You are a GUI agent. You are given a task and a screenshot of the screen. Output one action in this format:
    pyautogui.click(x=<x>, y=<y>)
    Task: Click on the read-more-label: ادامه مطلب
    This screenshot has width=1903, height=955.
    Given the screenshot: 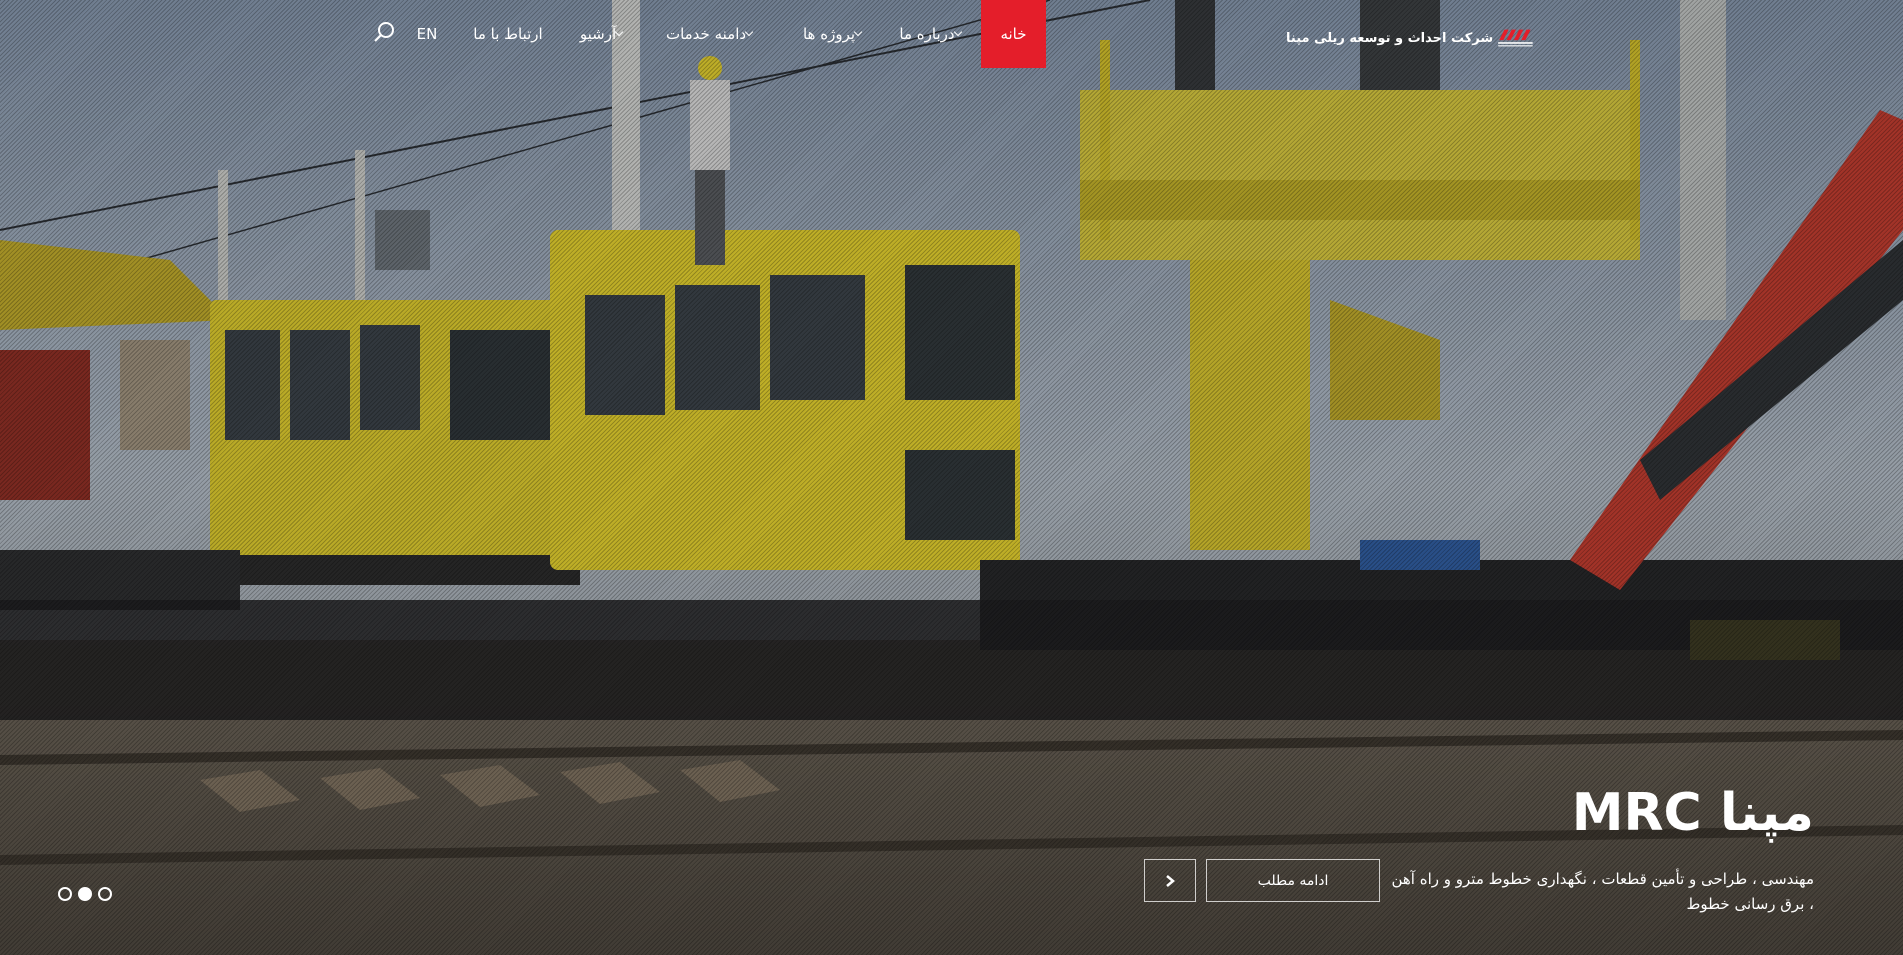 What is the action you would take?
    pyautogui.click(x=1293, y=880)
    